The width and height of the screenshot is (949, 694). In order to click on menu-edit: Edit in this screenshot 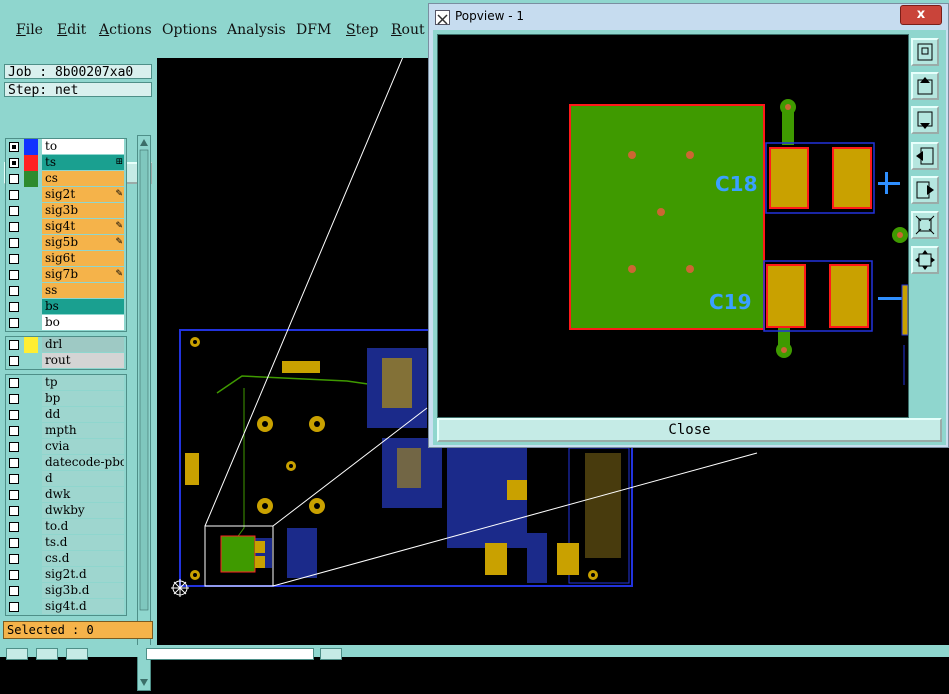, I will do `click(71, 30)`.